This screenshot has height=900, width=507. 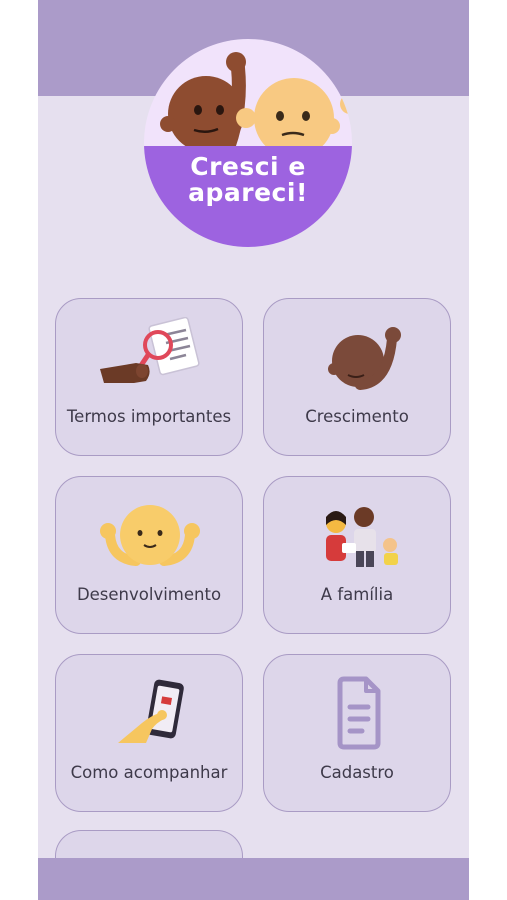 What do you see at coordinates (150, 534) in the screenshot?
I see `baby-arms-up-icon` at bounding box center [150, 534].